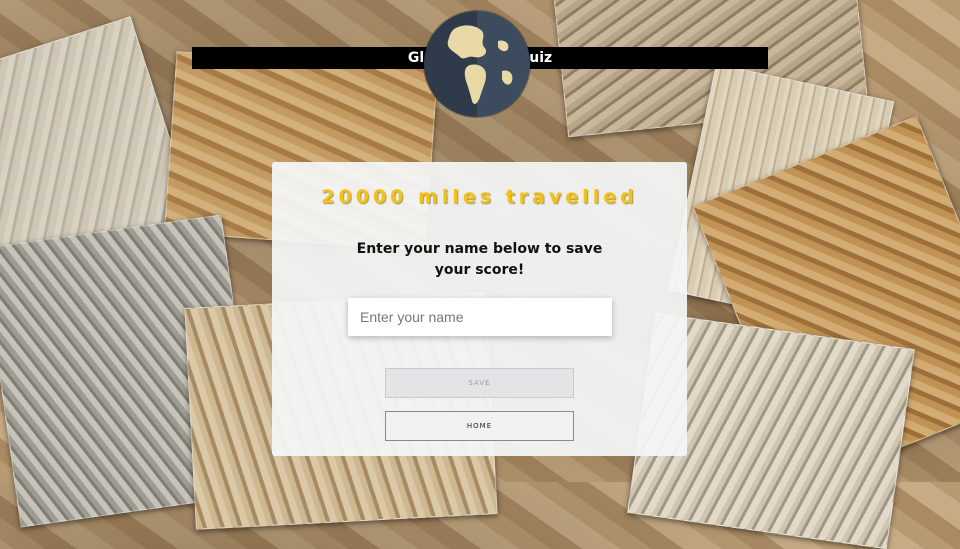 The width and height of the screenshot is (960, 549). Describe the element at coordinates (479, 383) in the screenshot. I see `save-button: SAVE` at that location.